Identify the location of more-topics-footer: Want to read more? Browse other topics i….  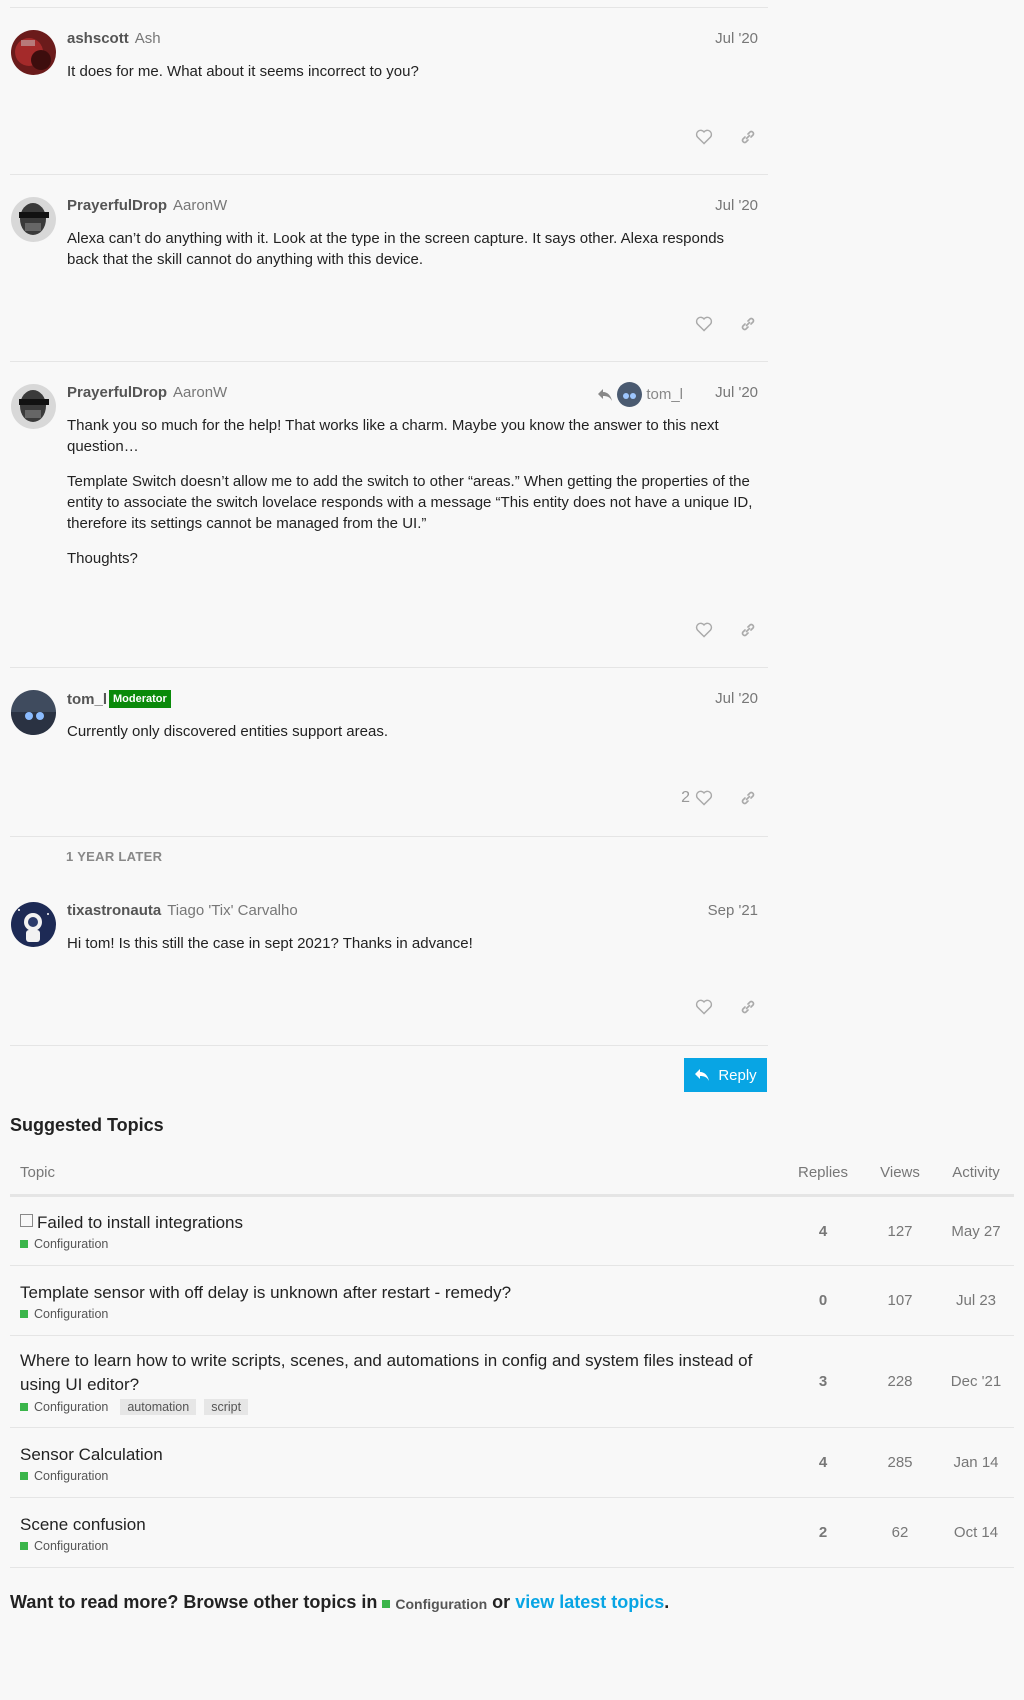
(339, 1602).